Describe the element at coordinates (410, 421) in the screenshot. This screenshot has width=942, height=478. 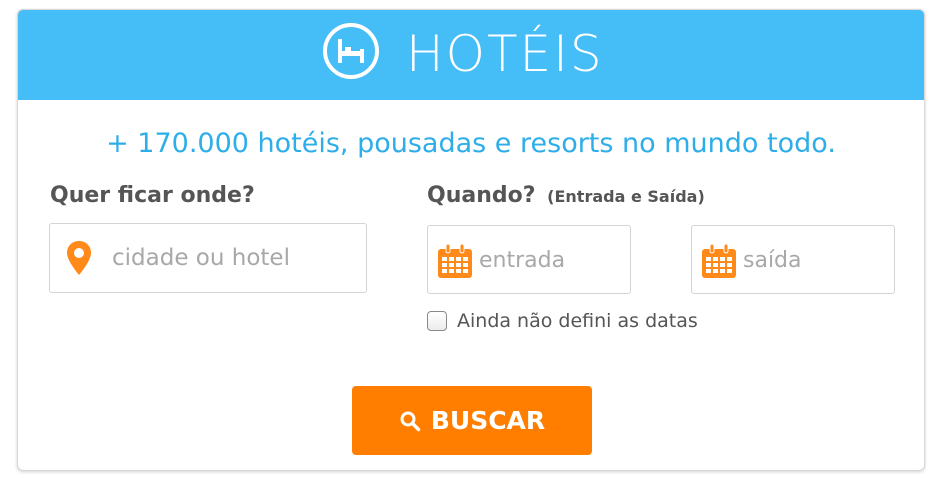
I see `search-icon` at that location.